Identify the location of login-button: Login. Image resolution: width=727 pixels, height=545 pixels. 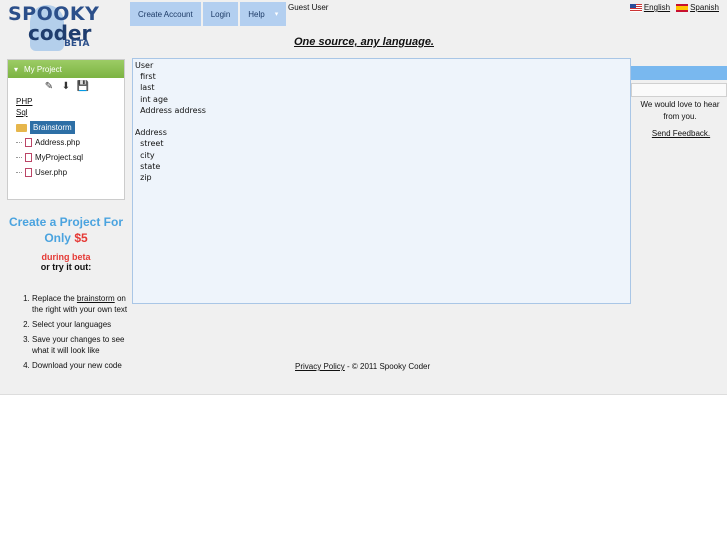
(220, 14).